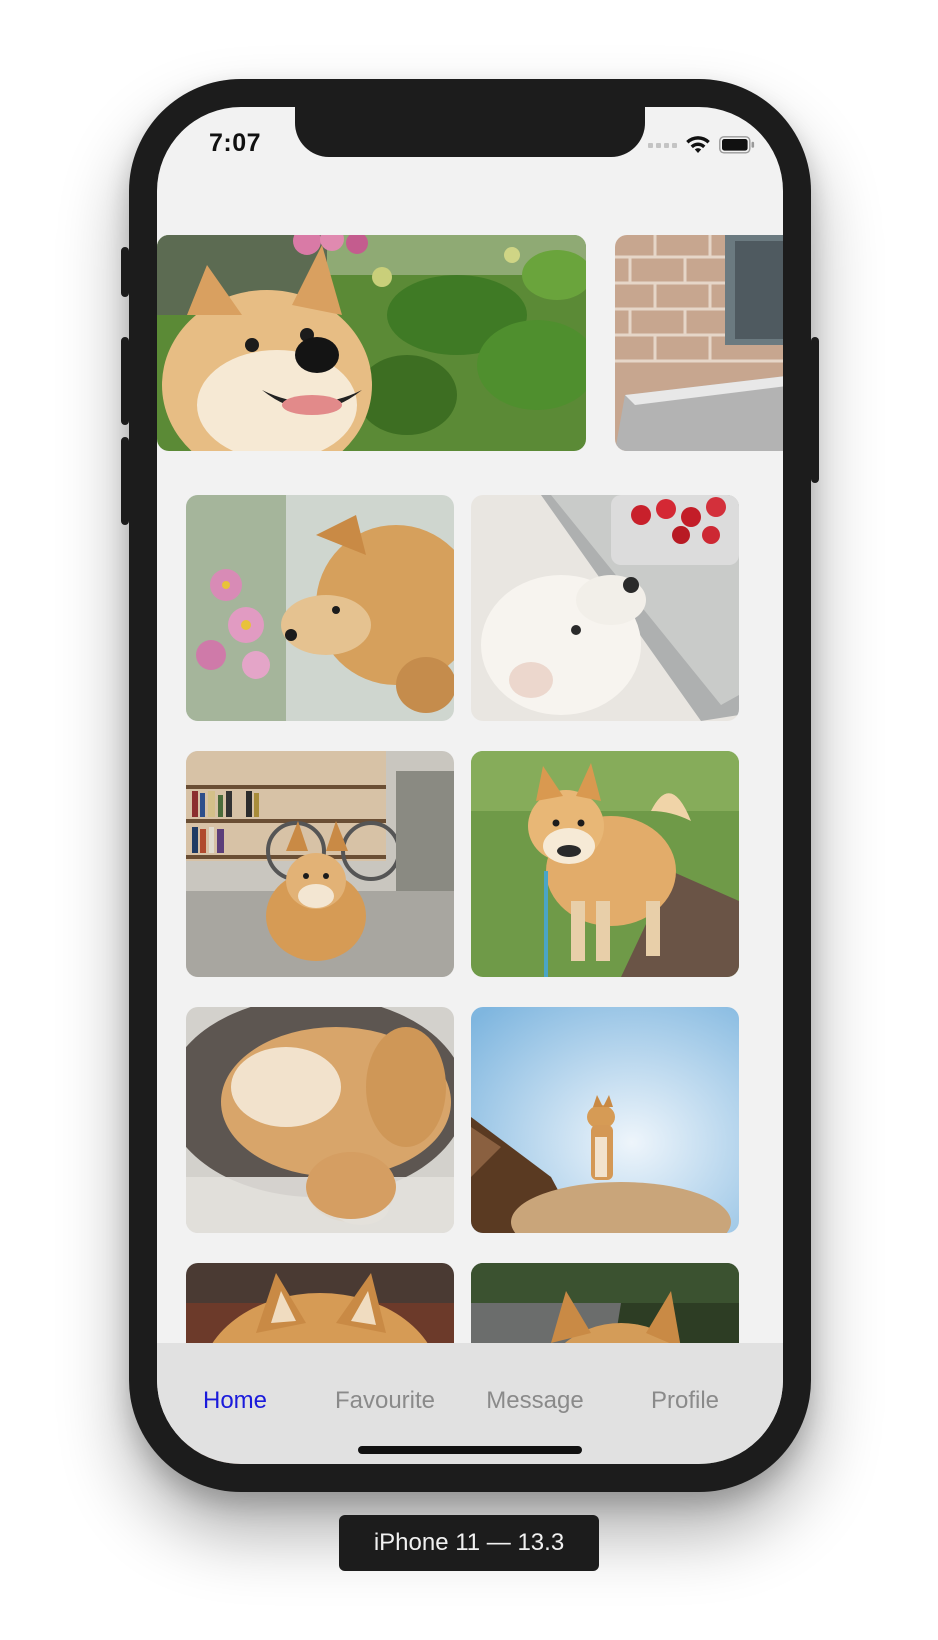 The width and height of the screenshot is (938, 1640). I want to click on device-label: iPhone 11 — 13.3, so click(469, 1543).